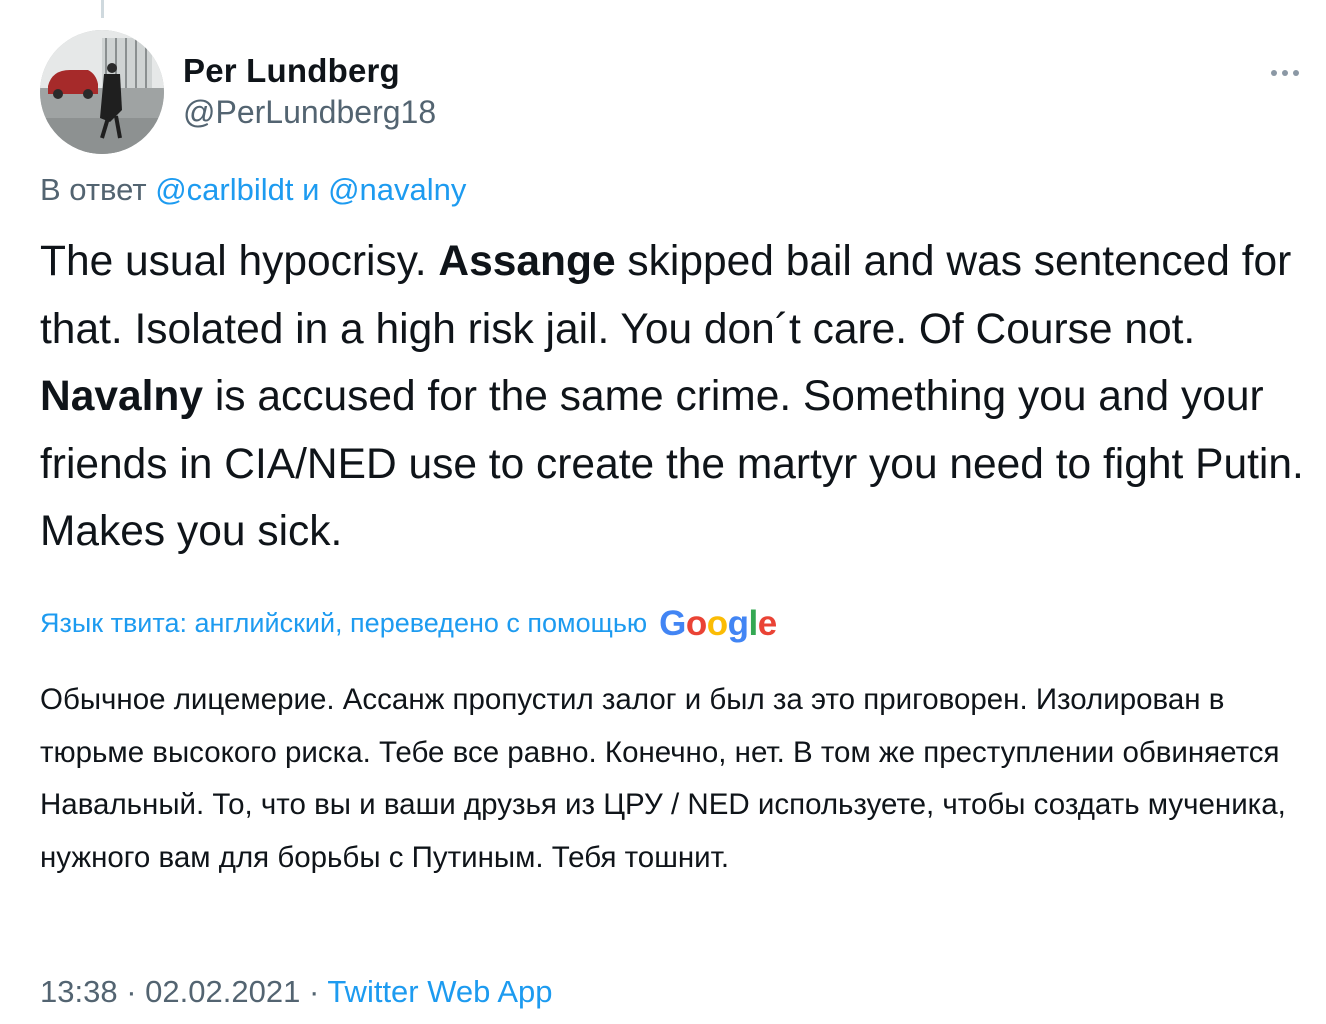  What do you see at coordinates (439, 991) in the screenshot?
I see `tweet-source-link: Twitter Web App` at bounding box center [439, 991].